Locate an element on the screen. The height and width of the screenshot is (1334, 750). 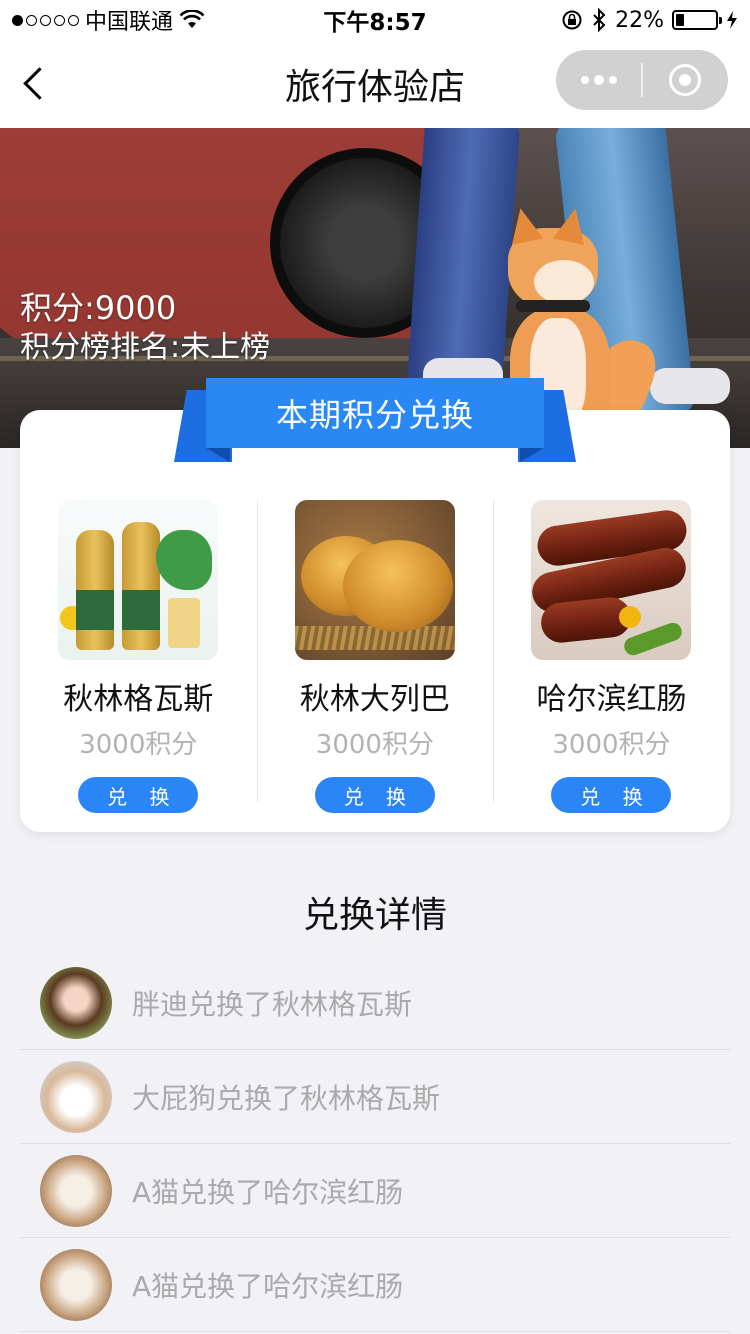
orientation-lock-icon is located at coordinates (572, 20).